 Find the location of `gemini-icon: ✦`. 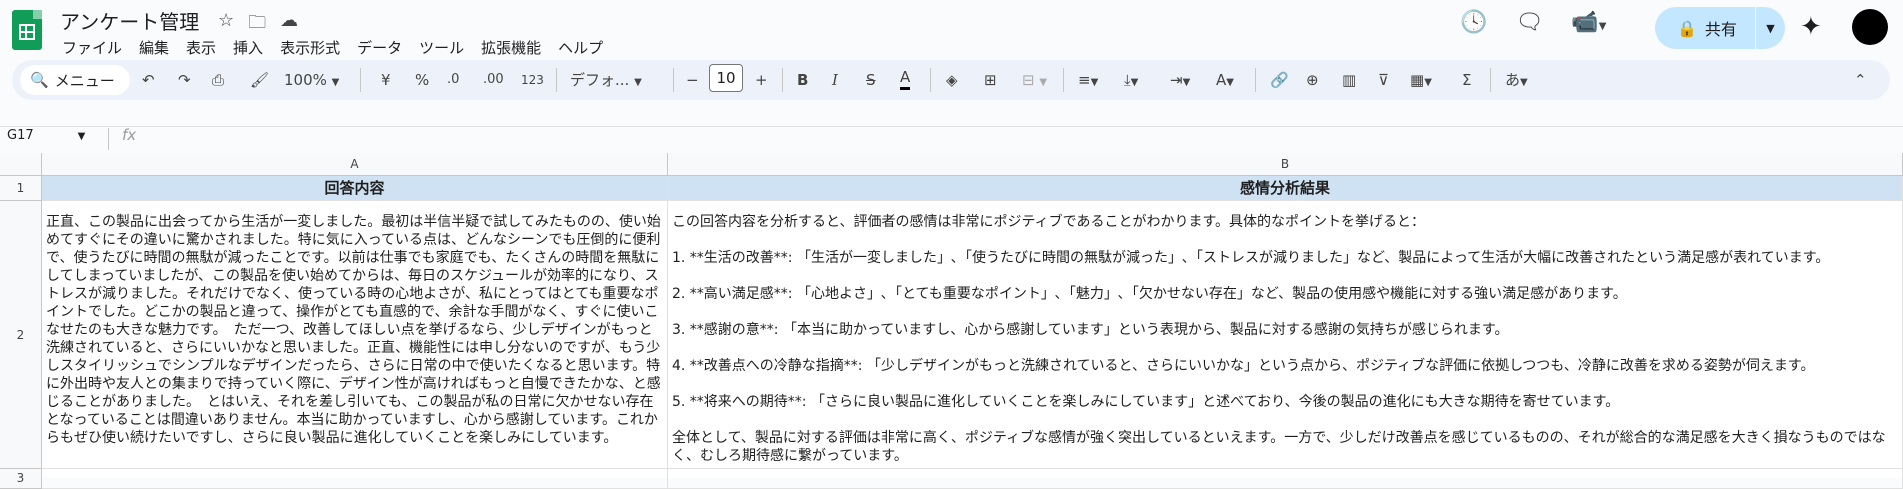

gemini-icon: ✦ is located at coordinates (1811, 27).